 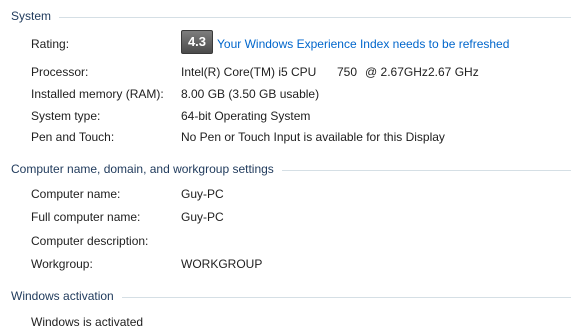 I want to click on memory-label: Installed memory (RAM):, so click(x=97, y=94).